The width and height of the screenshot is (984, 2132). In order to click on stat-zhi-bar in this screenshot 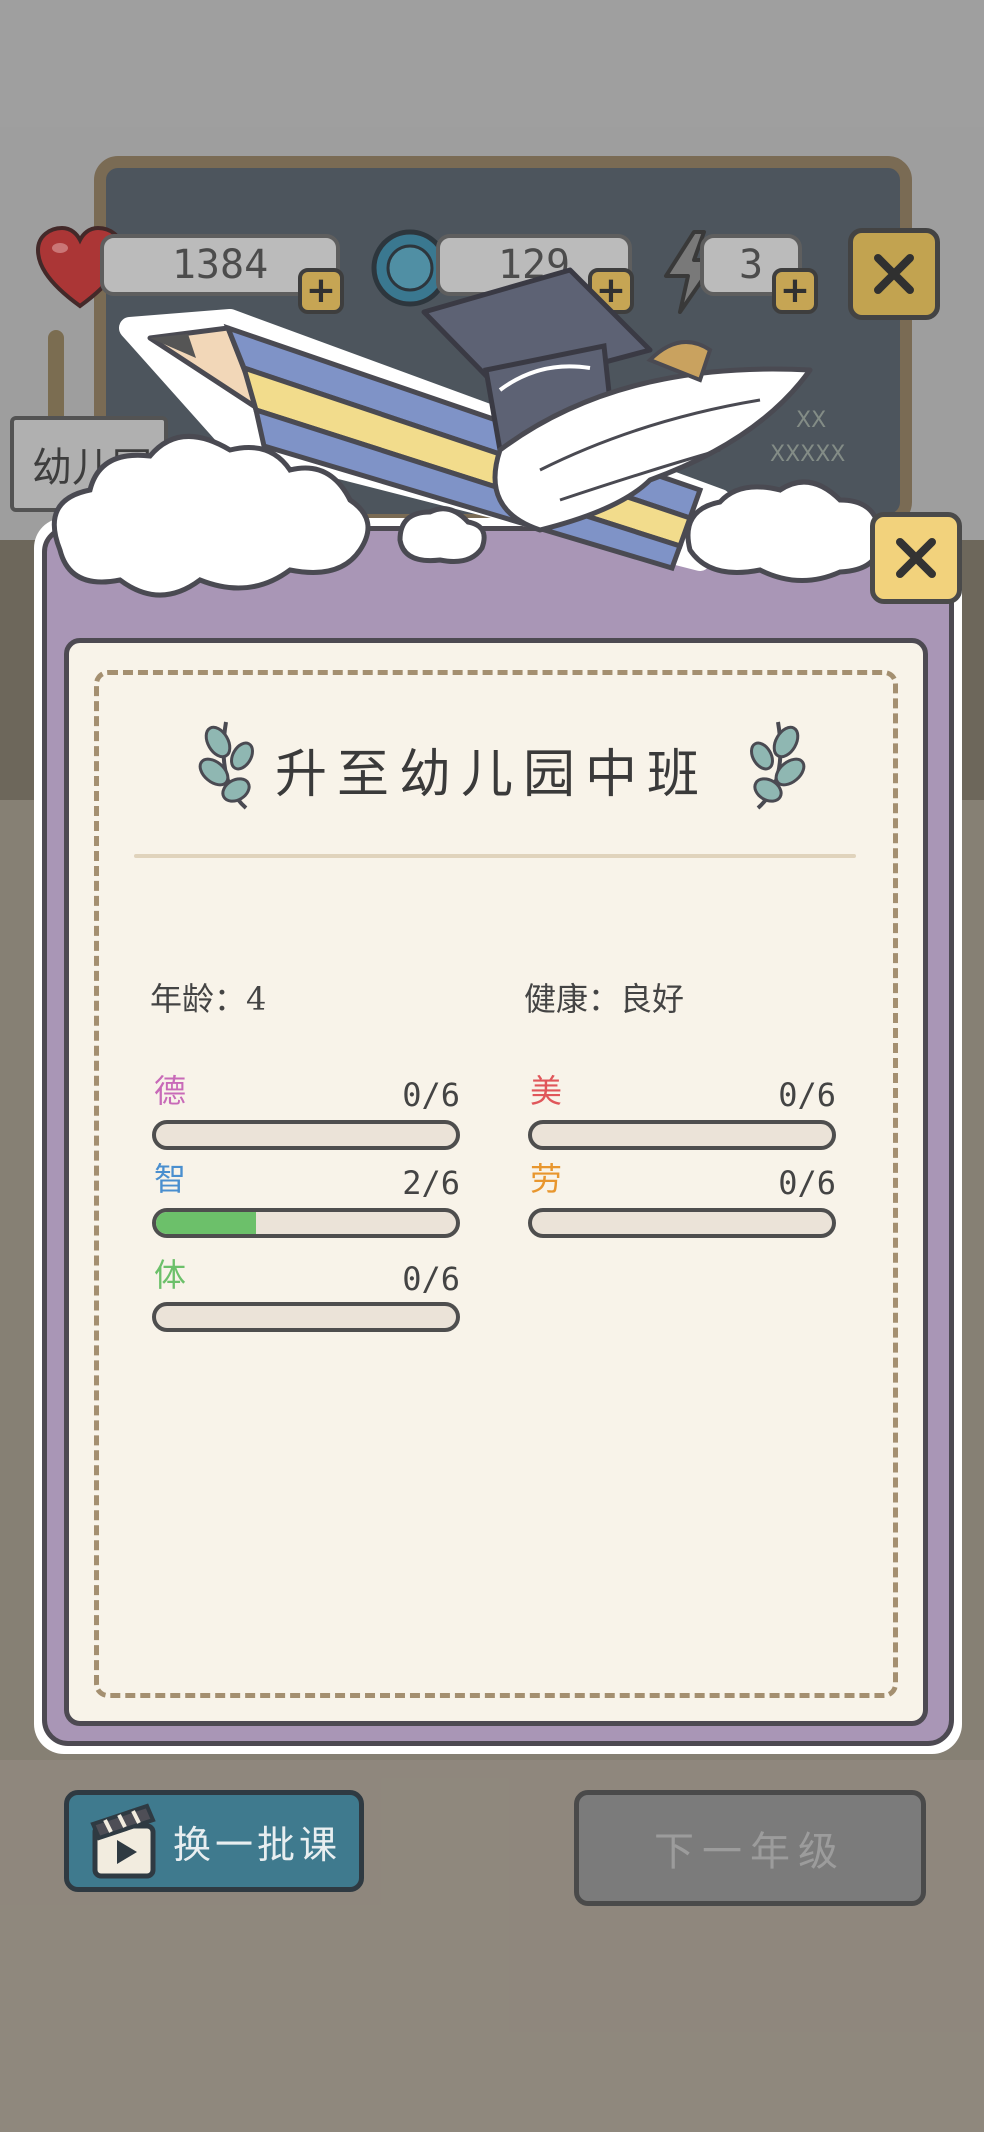, I will do `click(306, 1223)`.